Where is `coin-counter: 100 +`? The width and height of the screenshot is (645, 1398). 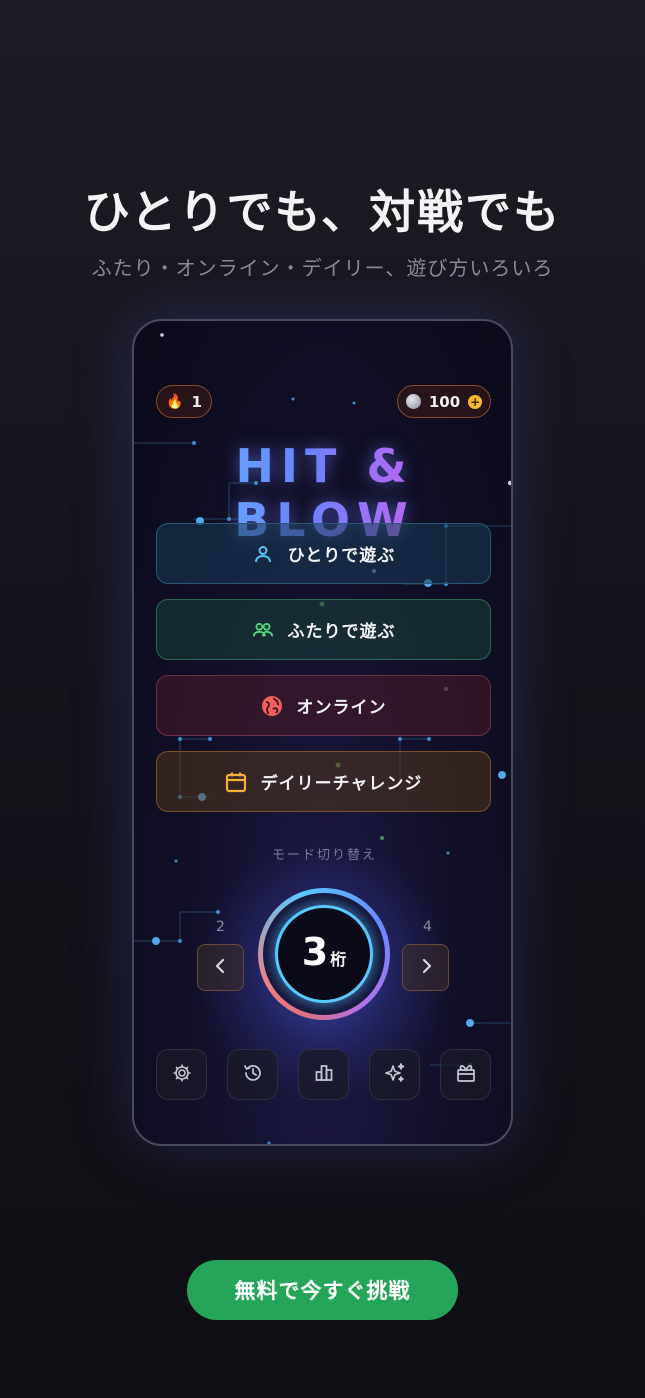 coin-counter: 100 + is located at coordinates (444, 401).